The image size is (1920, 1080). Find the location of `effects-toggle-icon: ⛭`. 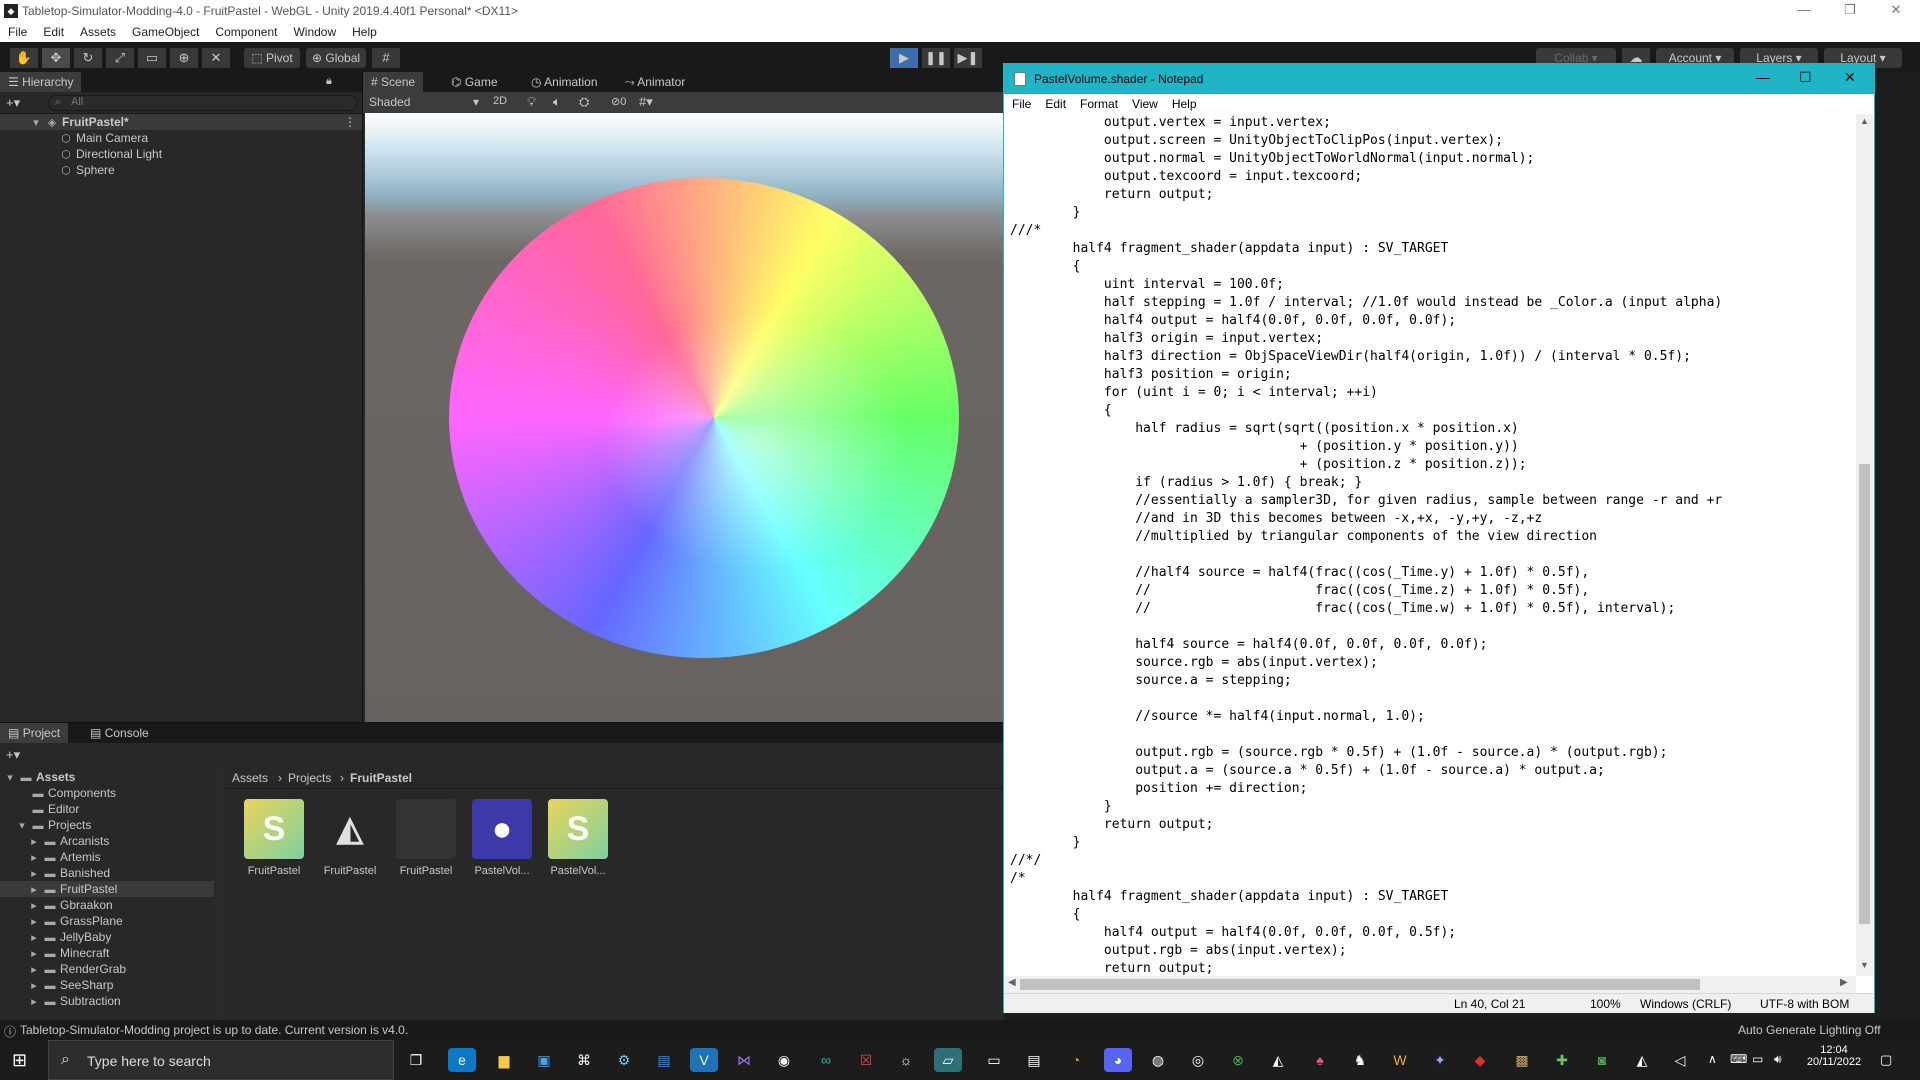

effects-toggle-icon: ⛭ is located at coordinates (584, 102).